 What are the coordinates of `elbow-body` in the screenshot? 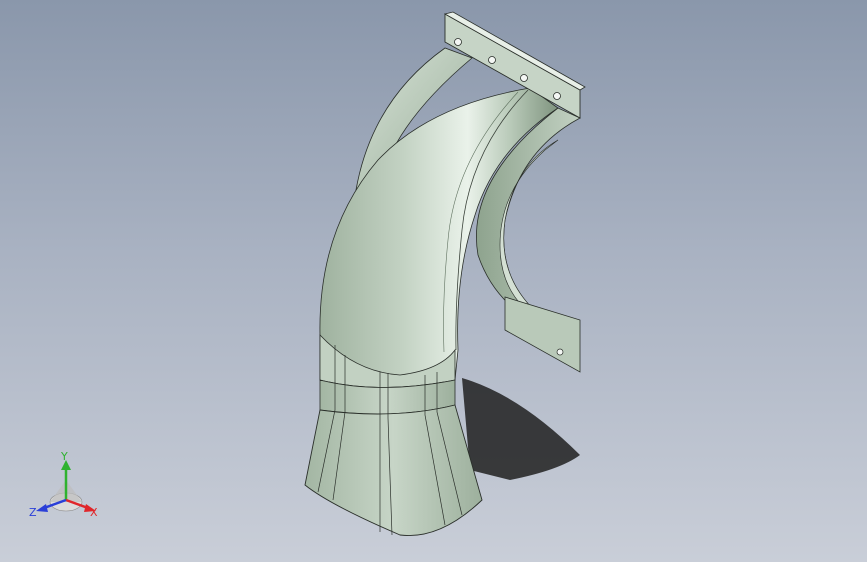 It's located at (439, 236).